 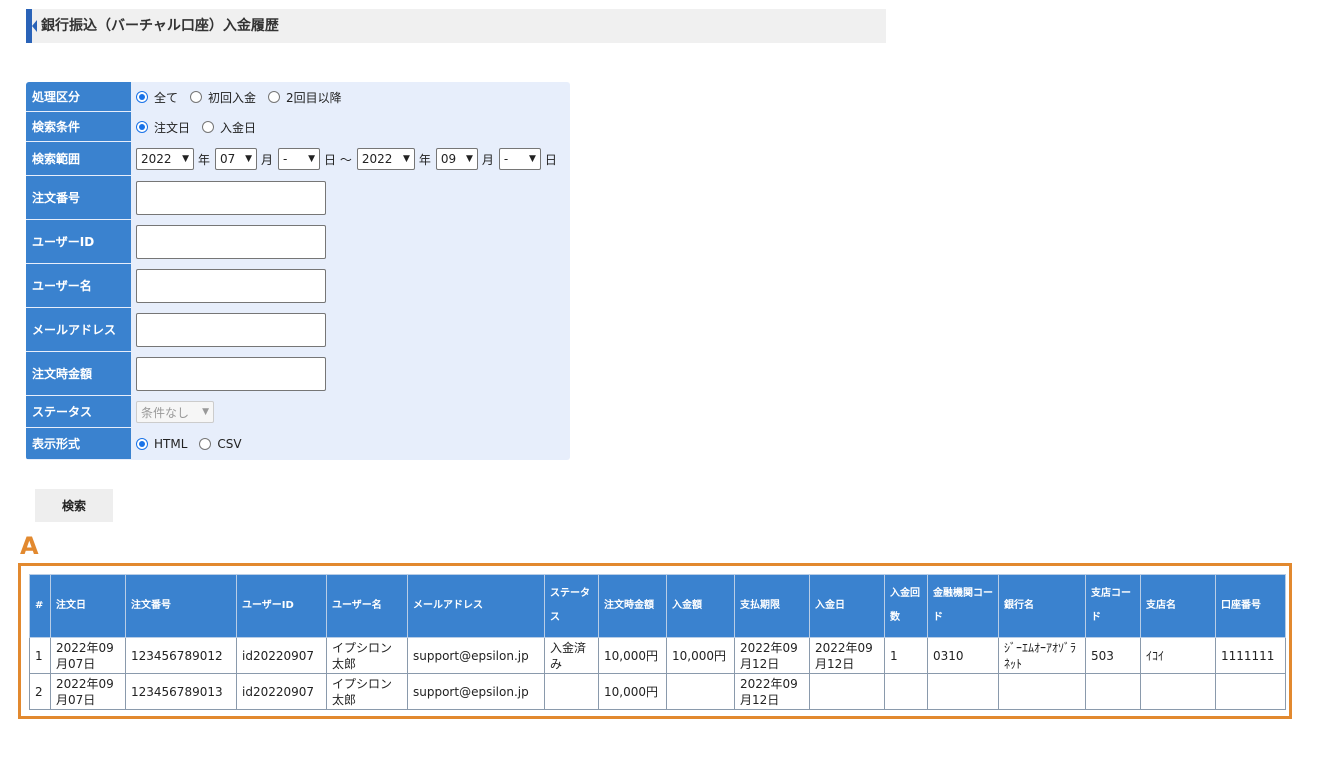 What do you see at coordinates (298, 444) in the screenshot?
I see `row-display-format: 表示形式 HTML CSV` at bounding box center [298, 444].